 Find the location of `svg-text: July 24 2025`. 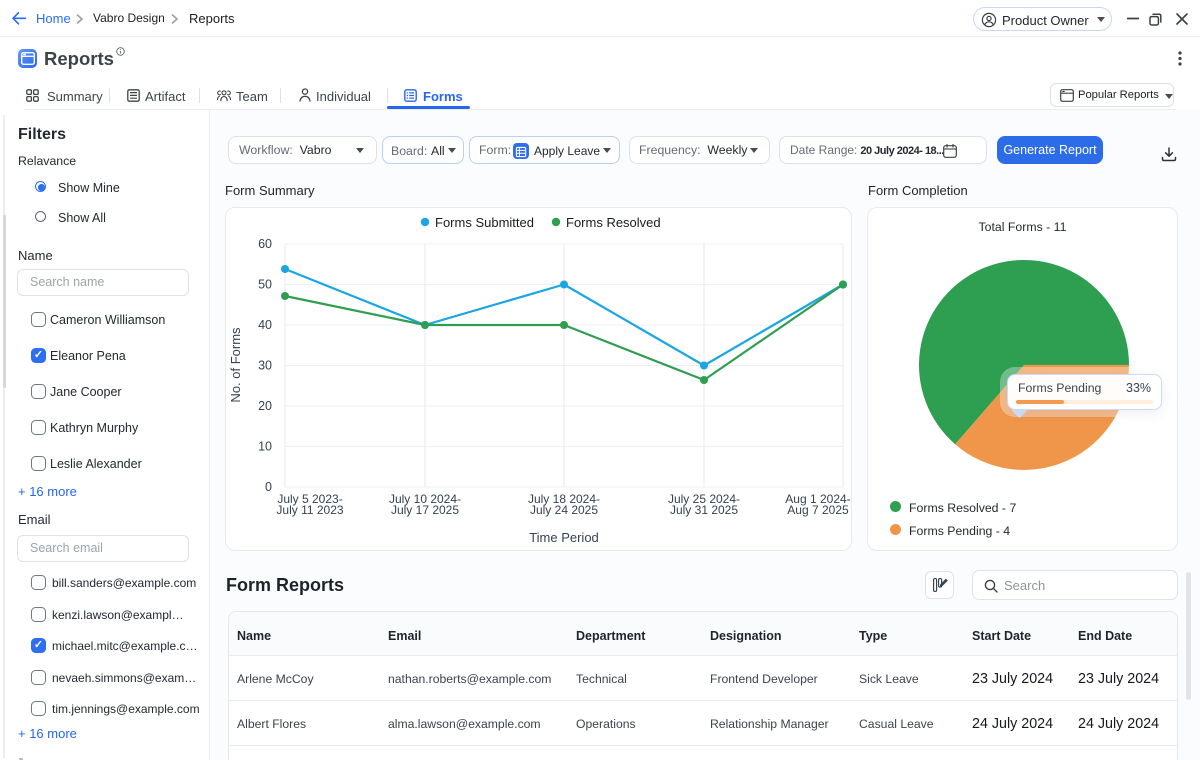

svg-text: July 24 2025 is located at coordinates (564, 510).